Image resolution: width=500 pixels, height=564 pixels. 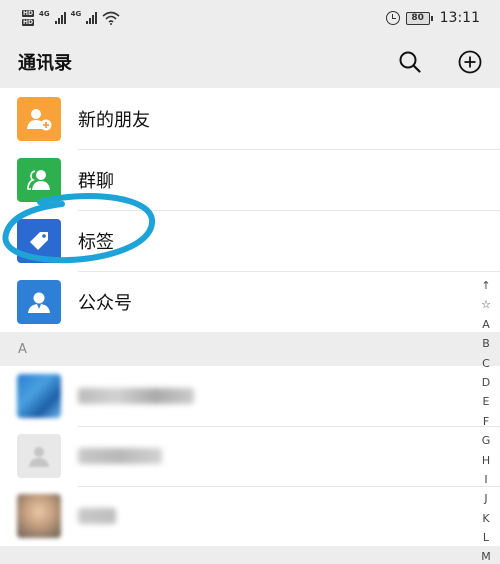 I want to click on search-button, so click(x=410, y=62).